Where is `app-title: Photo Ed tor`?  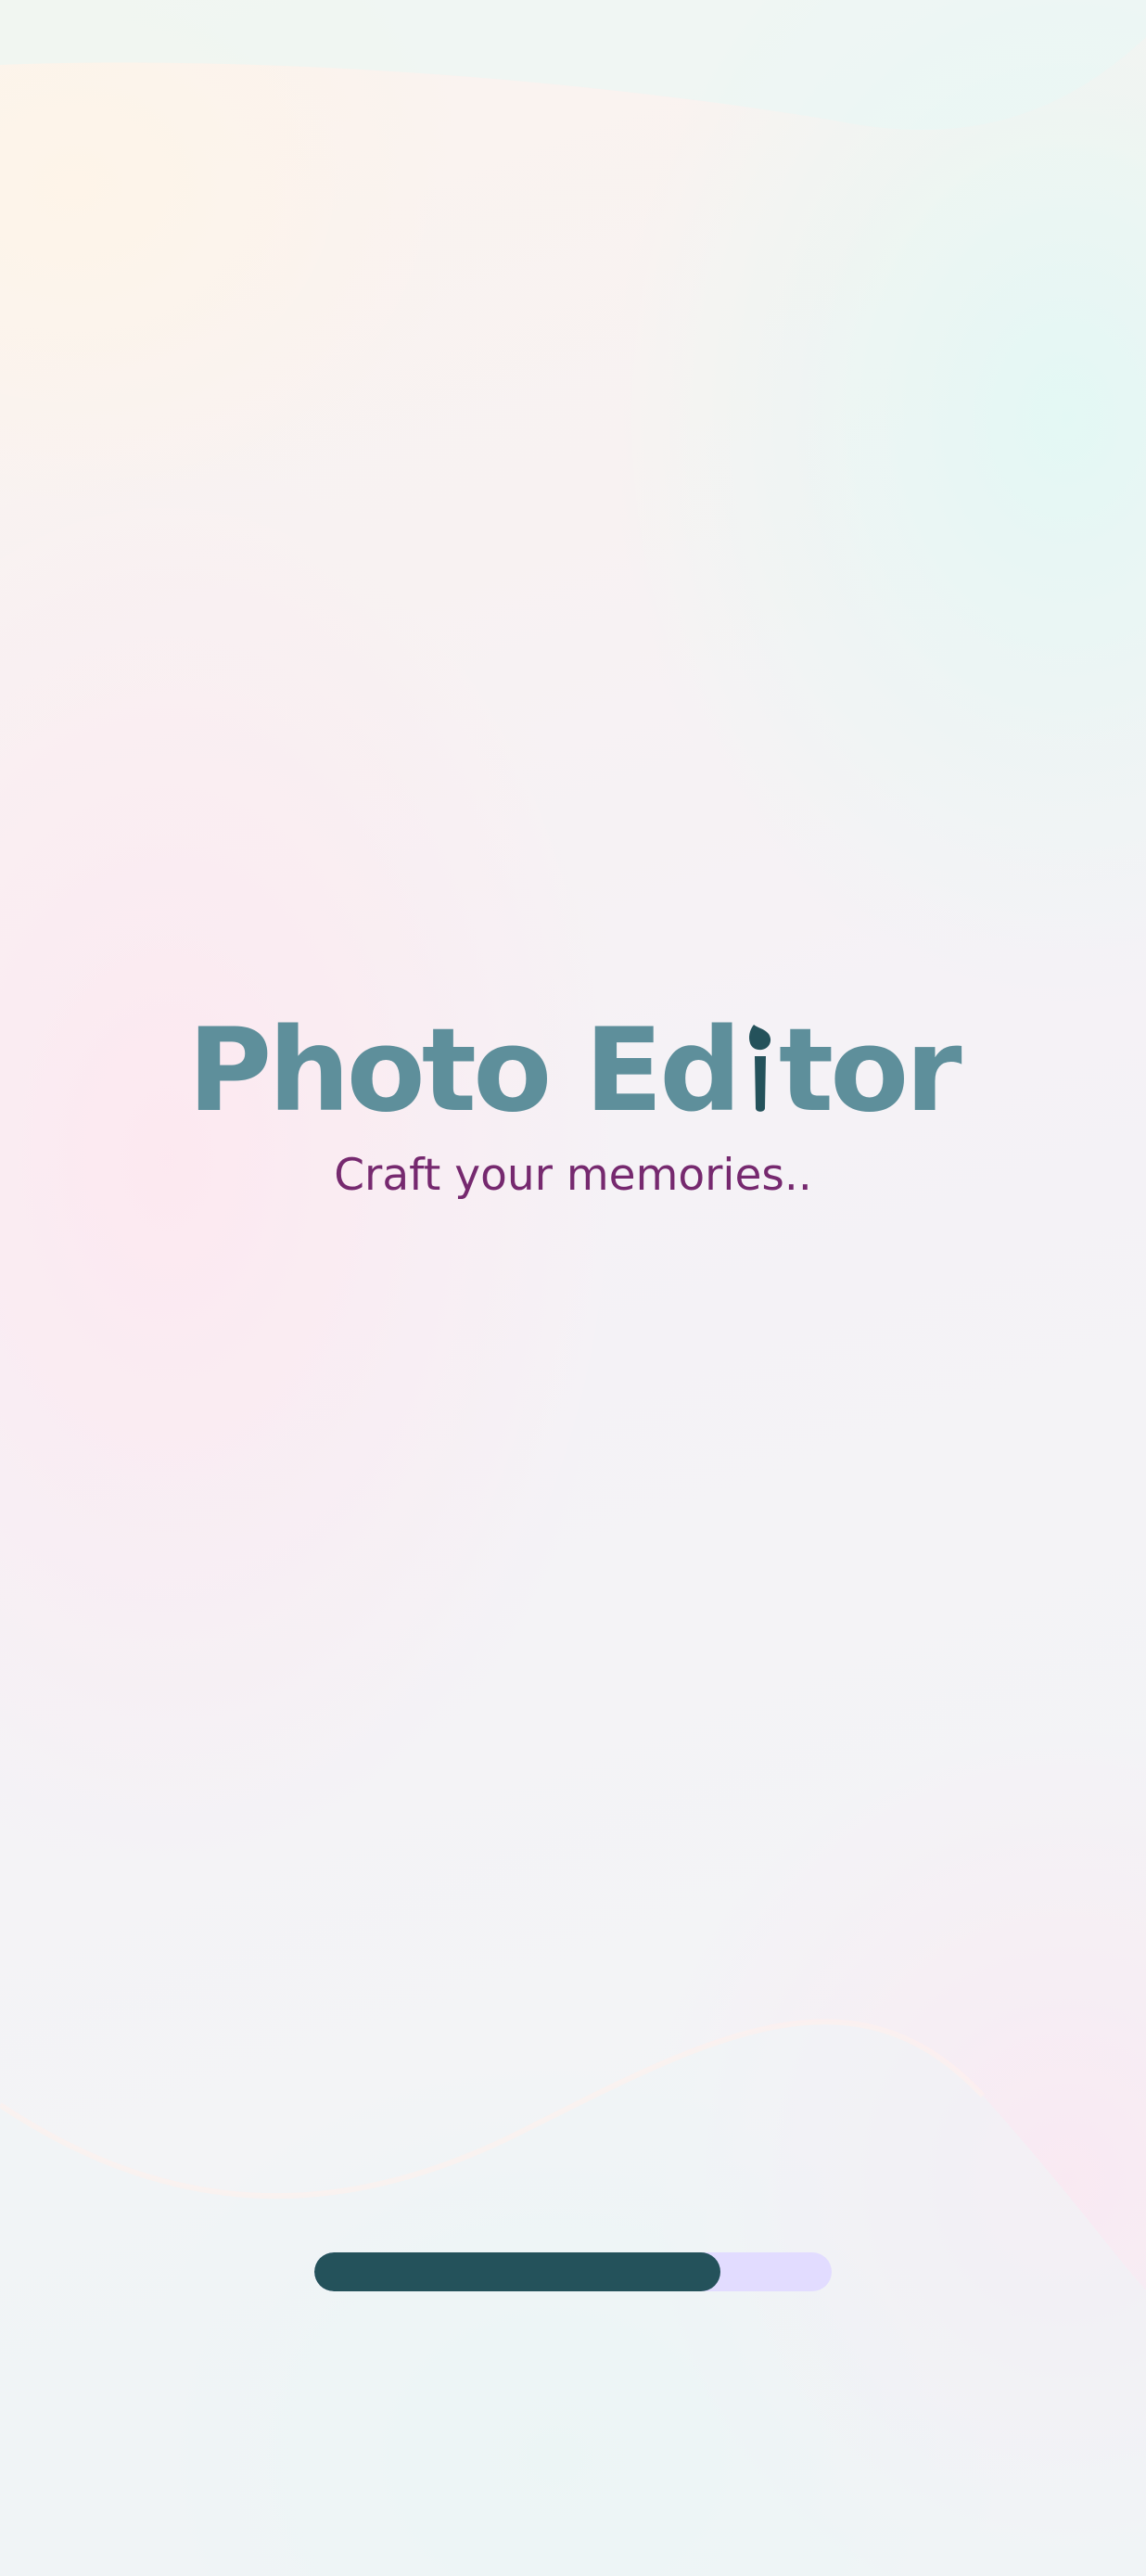 app-title: Photo Ed tor is located at coordinates (574, 1071).